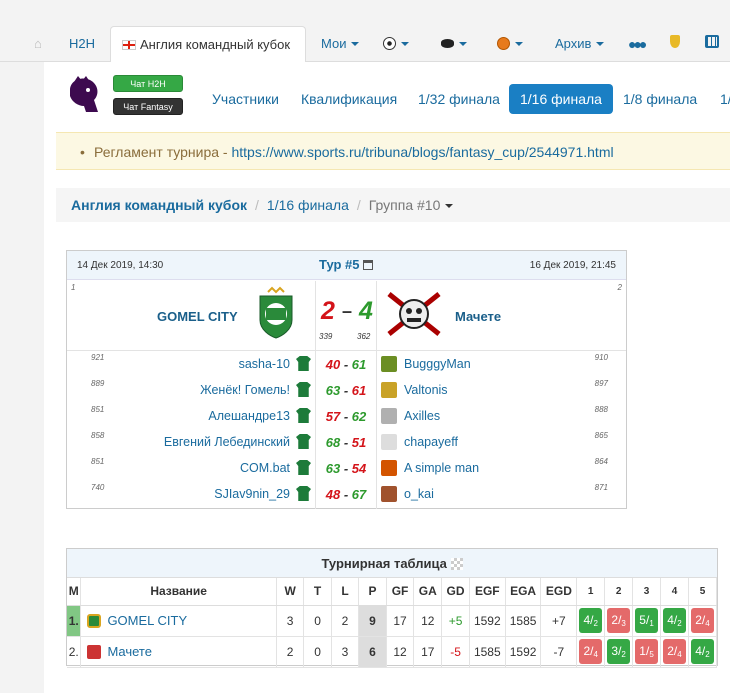 The width and height of the screenshot is (730, 693). I want to click on result-cell: 3/2, so click(619, 652).